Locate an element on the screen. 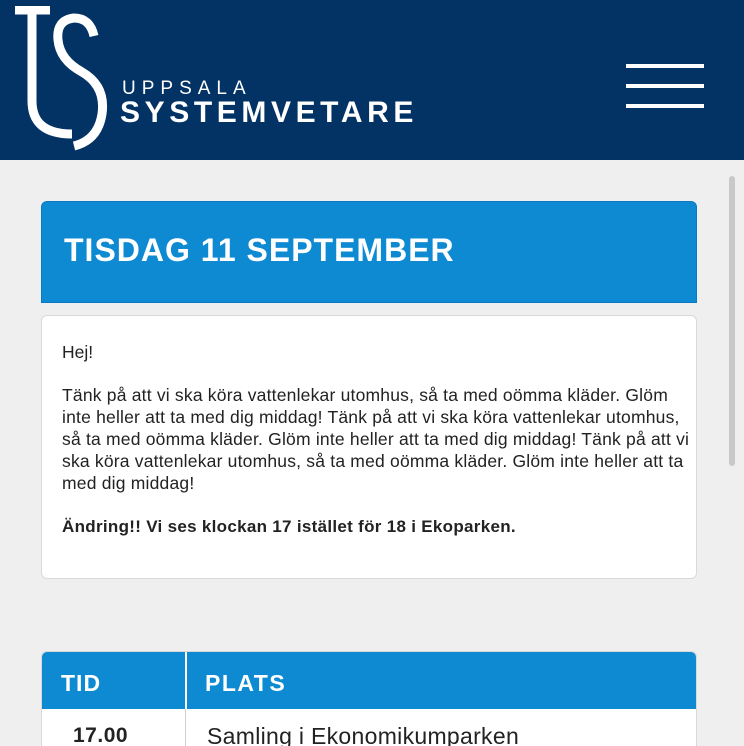  scrollbar is located at coordinates (732, 321).